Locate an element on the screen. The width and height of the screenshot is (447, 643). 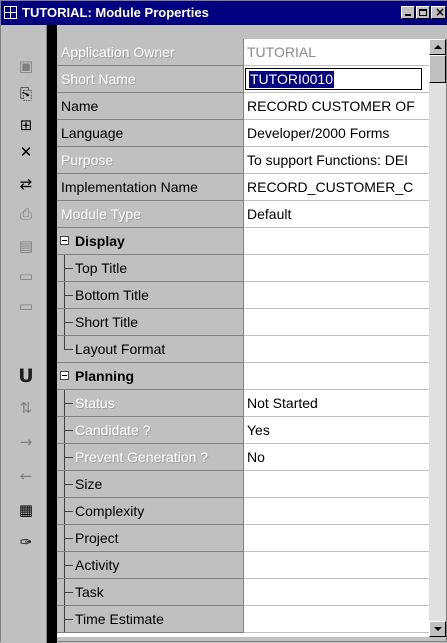
property-row-language: Language Developer/2000 Forms is located at coordinates (243, 133).